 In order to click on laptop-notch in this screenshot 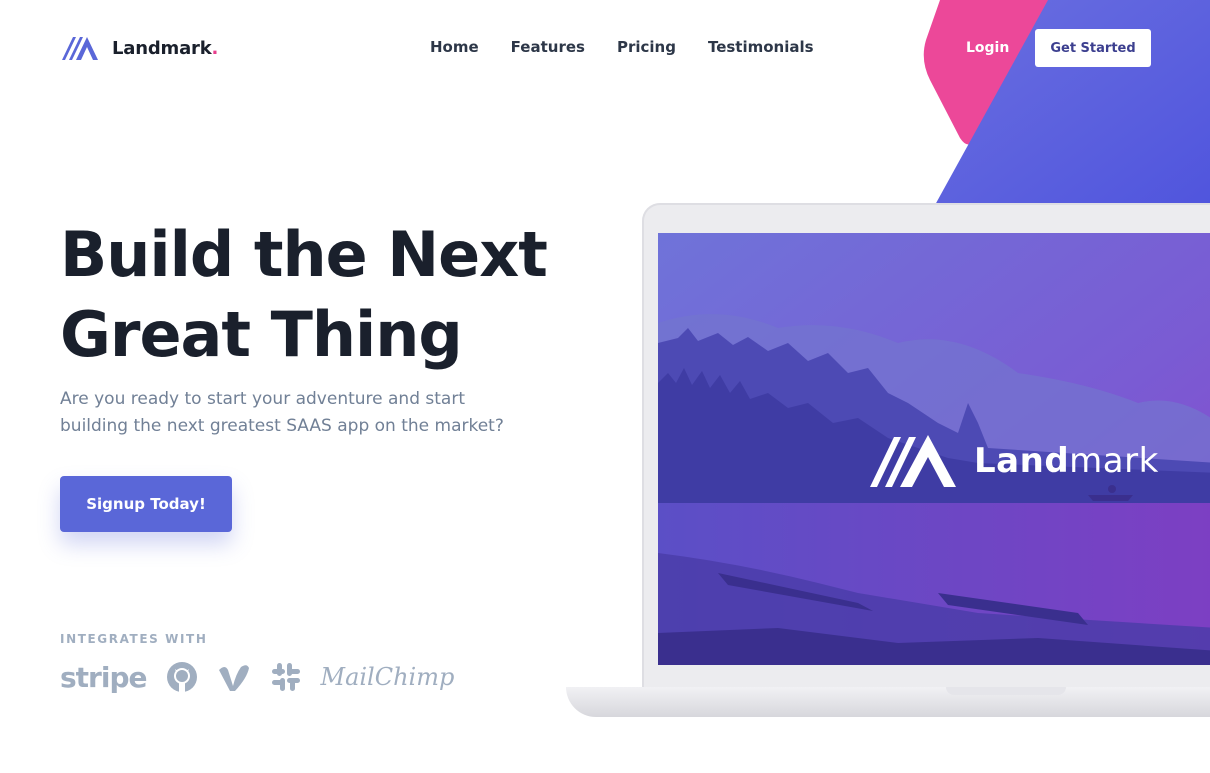, I will do `click(1006, 691)`.